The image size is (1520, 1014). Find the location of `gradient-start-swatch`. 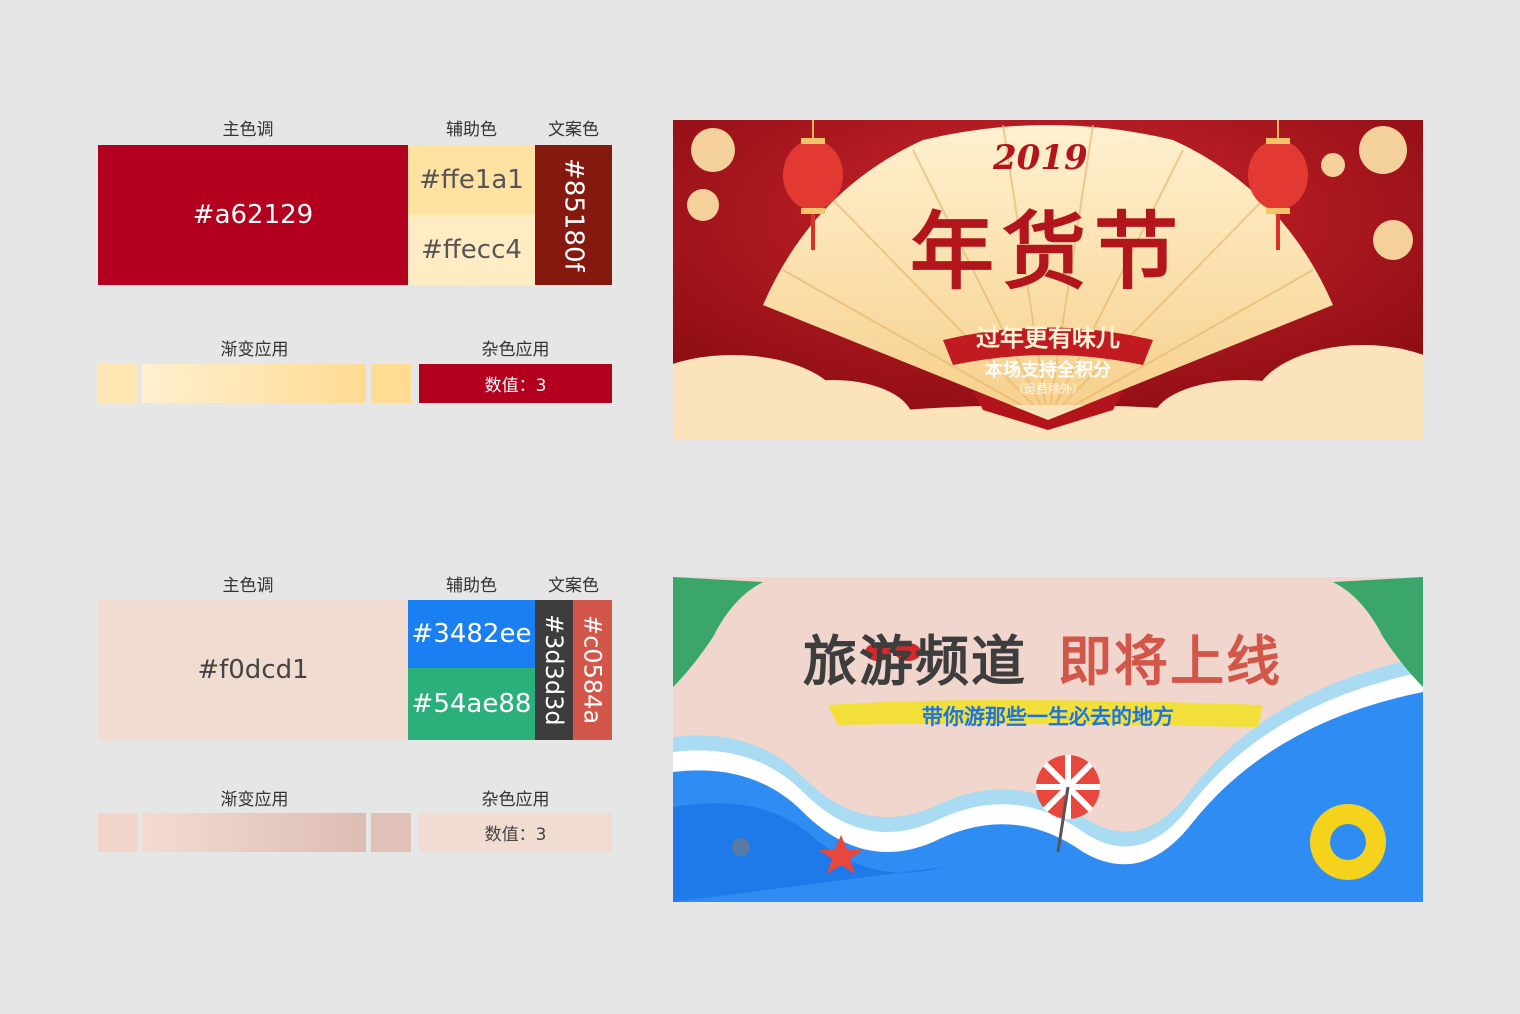

gradient-start-swatch is located at coordinates (118, 383).